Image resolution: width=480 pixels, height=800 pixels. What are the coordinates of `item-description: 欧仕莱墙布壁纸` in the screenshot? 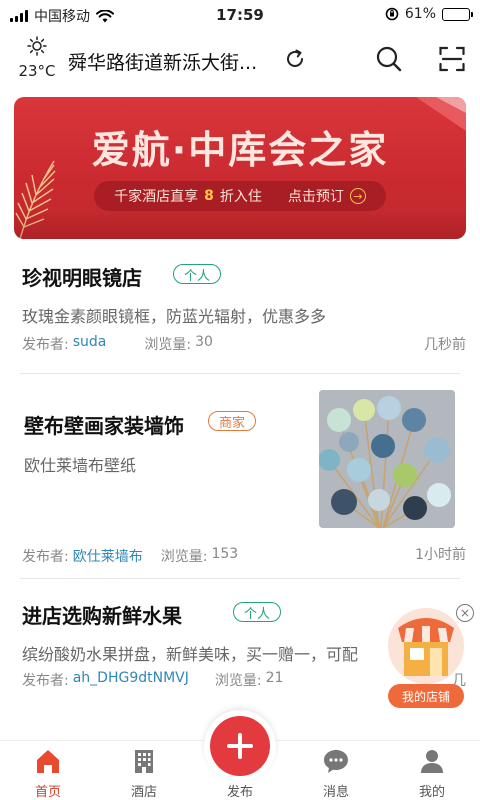 It's located at (80, 465).